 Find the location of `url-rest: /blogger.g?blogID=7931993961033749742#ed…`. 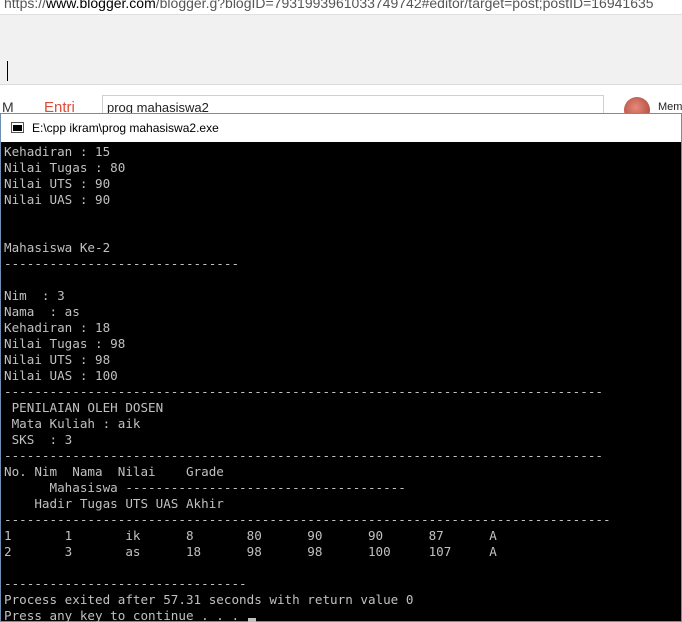

url-rest: /blogger.g?blogID=7931993961033749742#ed… is located at coordinates (404, 5).